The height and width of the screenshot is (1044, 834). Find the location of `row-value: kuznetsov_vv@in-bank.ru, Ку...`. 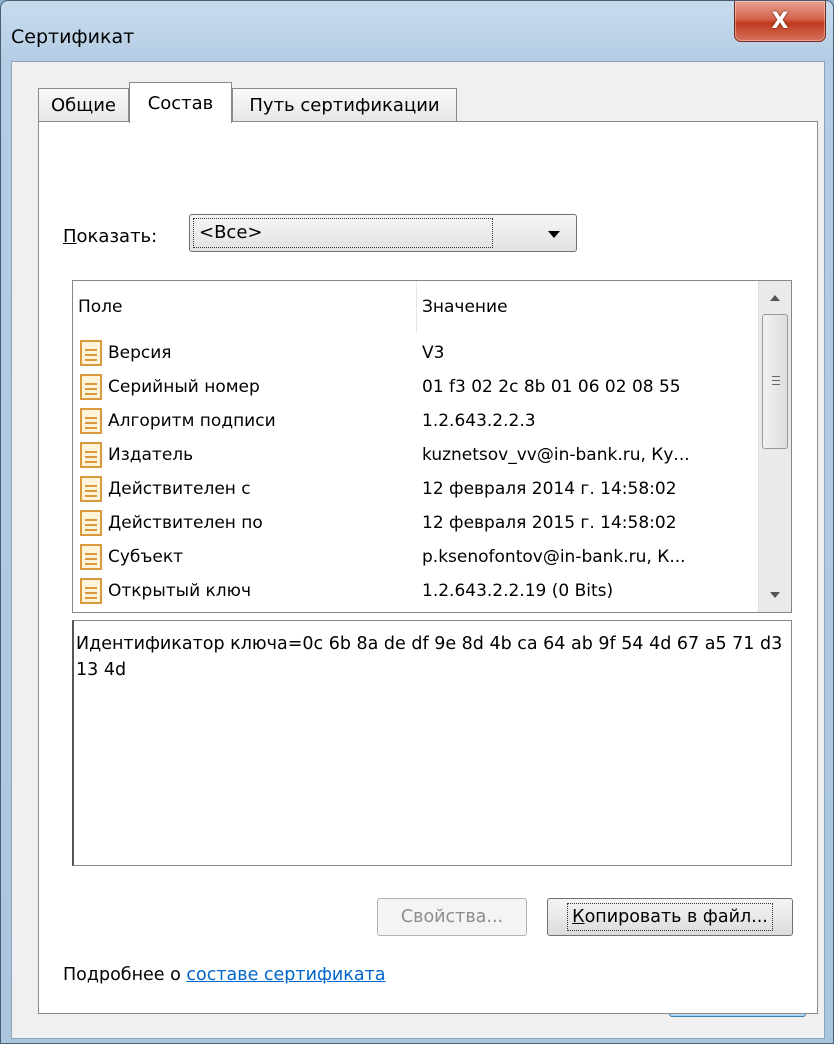

row-value: kuznetsov_vv@in-bank.ru, Ку... is located at coordinates (556, 455).